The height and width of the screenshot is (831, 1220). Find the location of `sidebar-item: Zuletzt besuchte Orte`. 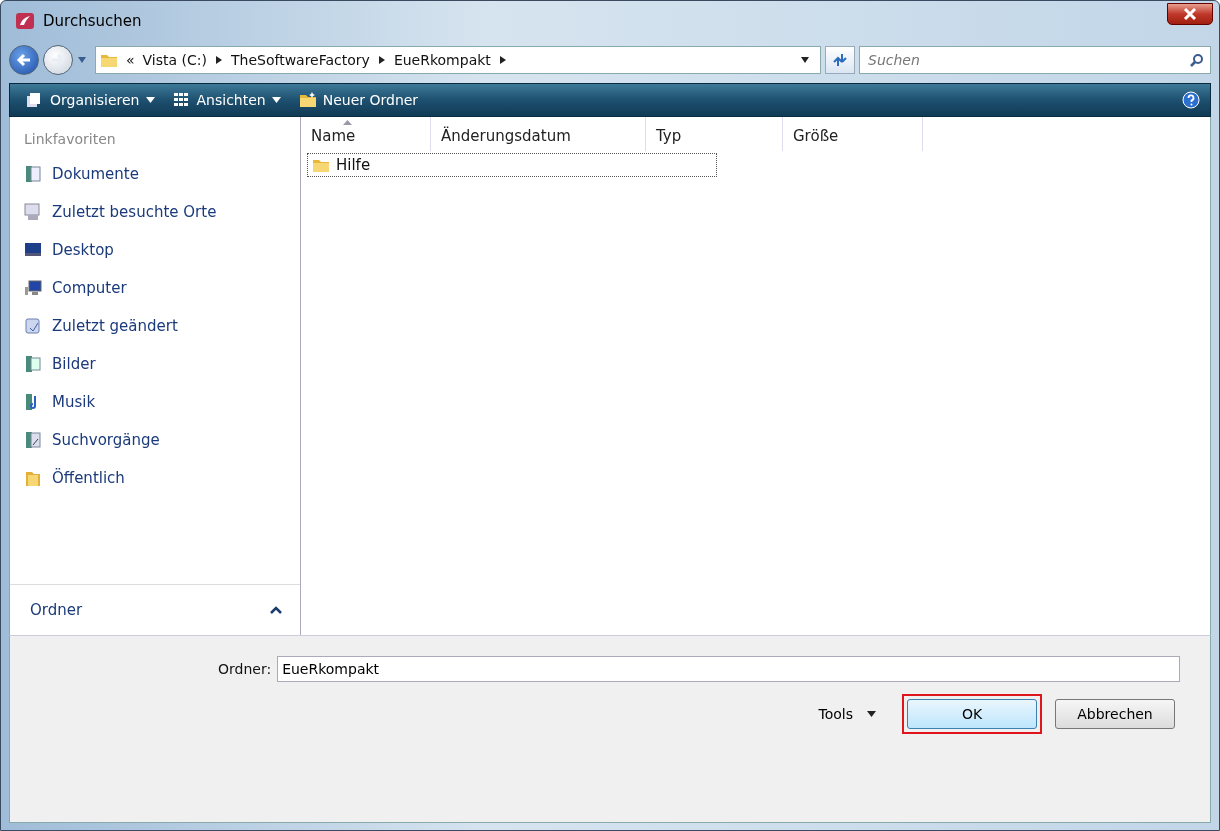

sidebar-item: Zuletzt besuchte Orte is located at coordinates (155, 212).